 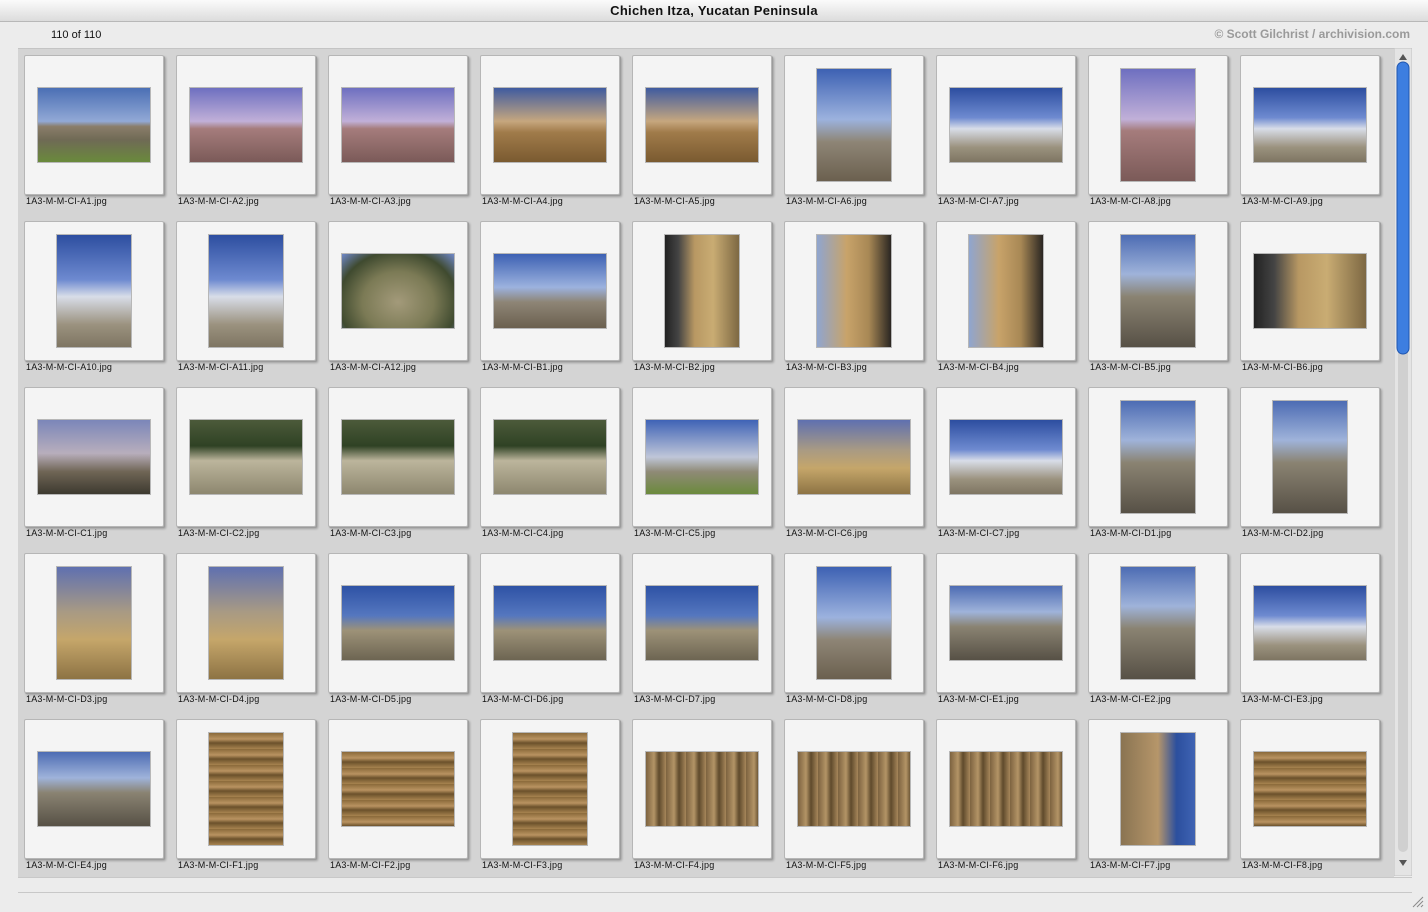 I want to click on thumbnail-item: 1A3-M-M-CI-C4.jpg, so click(x=550, y=464).